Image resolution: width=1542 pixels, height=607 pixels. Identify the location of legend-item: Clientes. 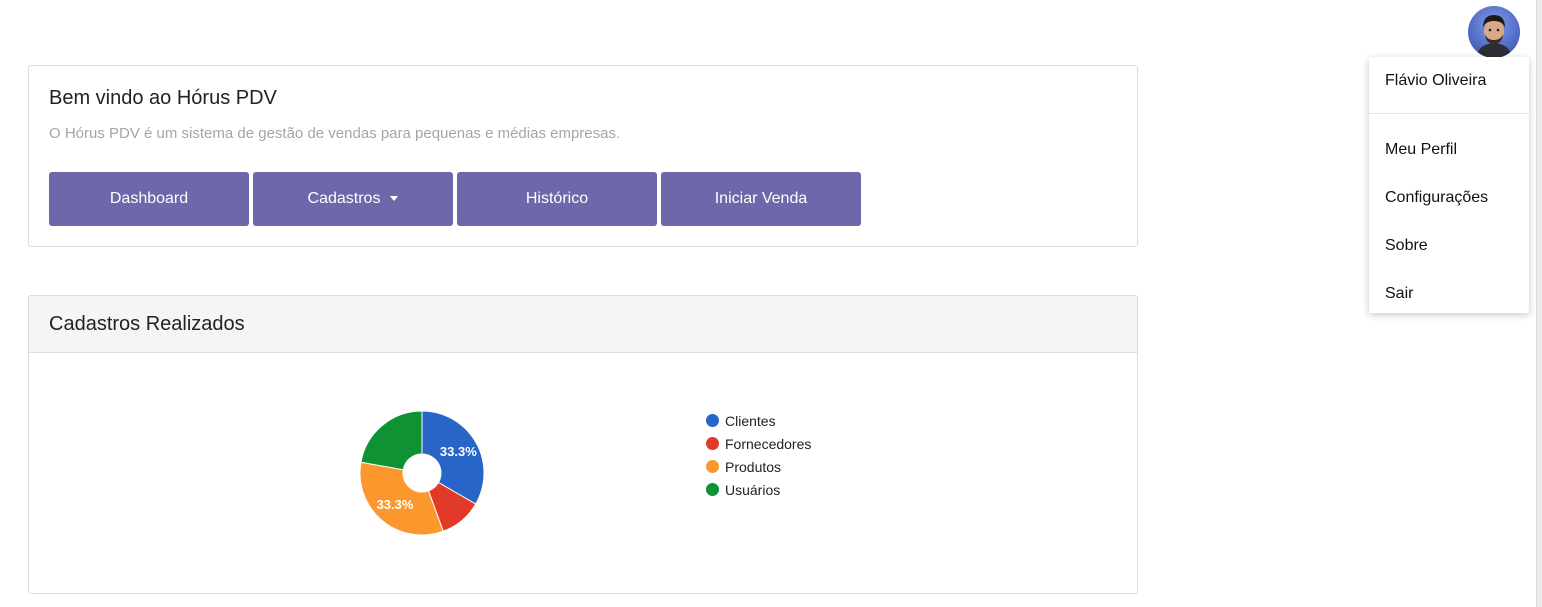
(758, 420).